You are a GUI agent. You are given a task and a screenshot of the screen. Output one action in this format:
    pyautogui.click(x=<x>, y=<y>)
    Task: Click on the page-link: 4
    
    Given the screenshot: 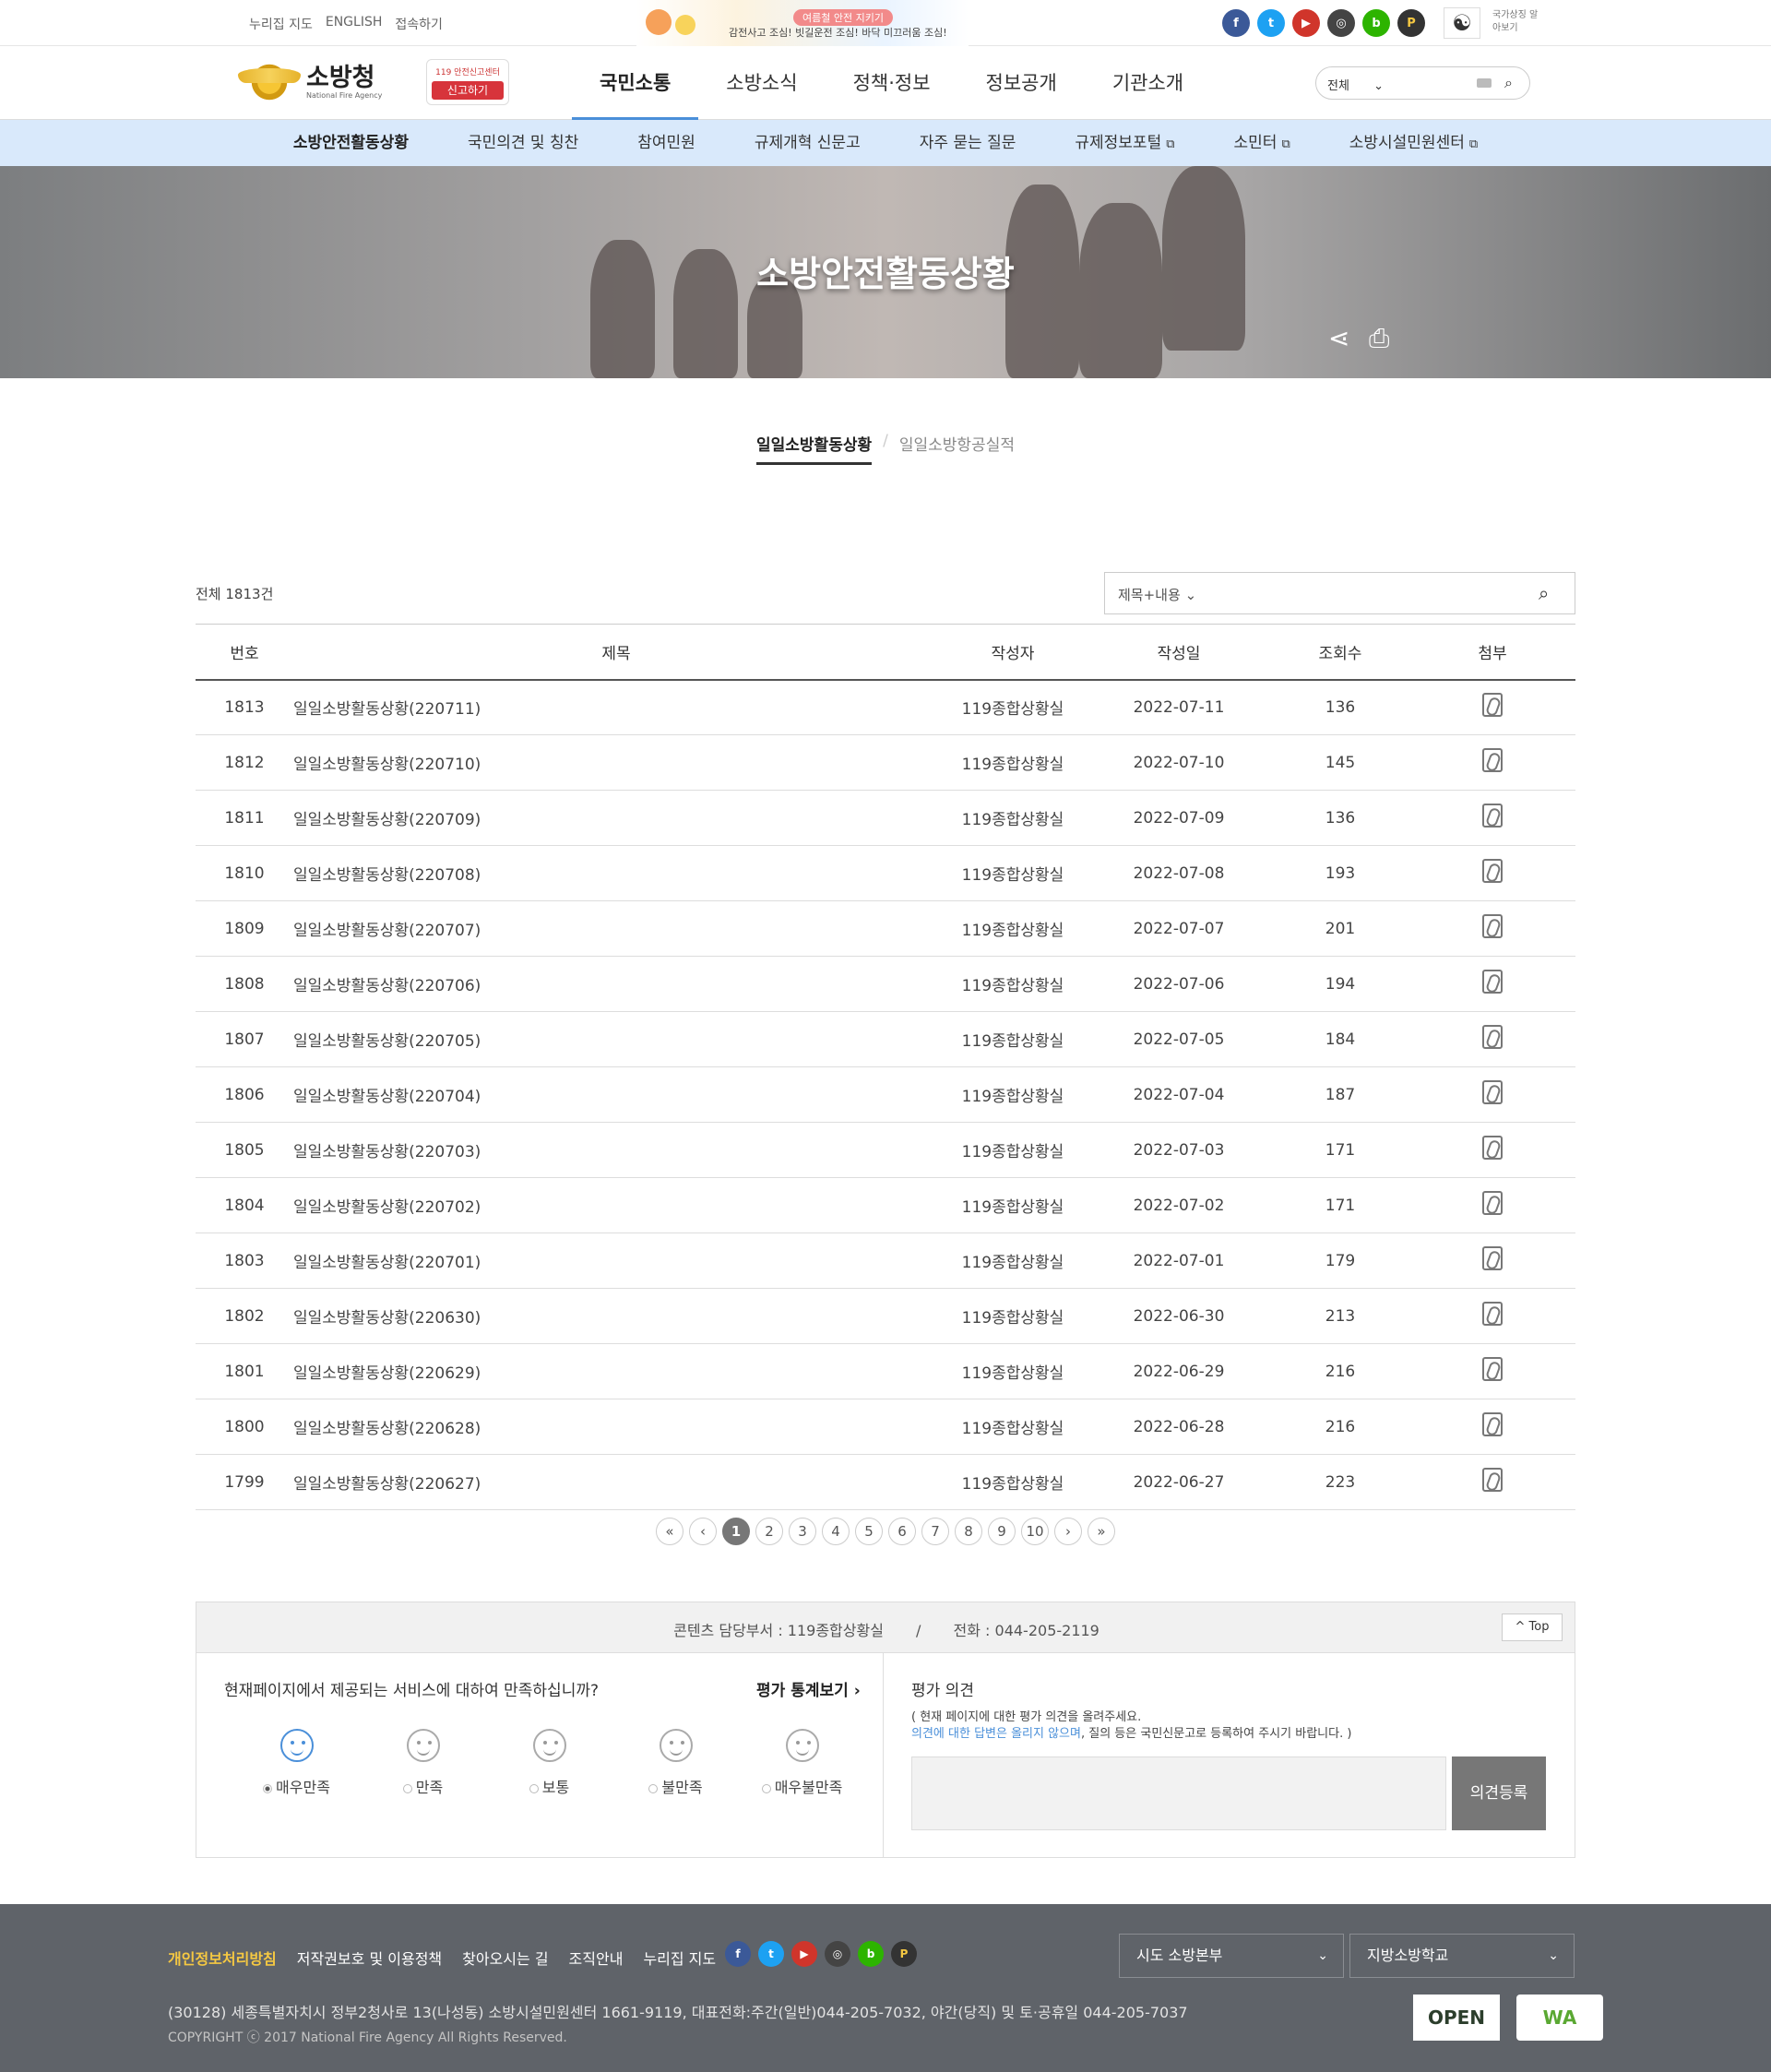 What is the action you would take?
    pyautogui.click(x=836, y=1531)
    